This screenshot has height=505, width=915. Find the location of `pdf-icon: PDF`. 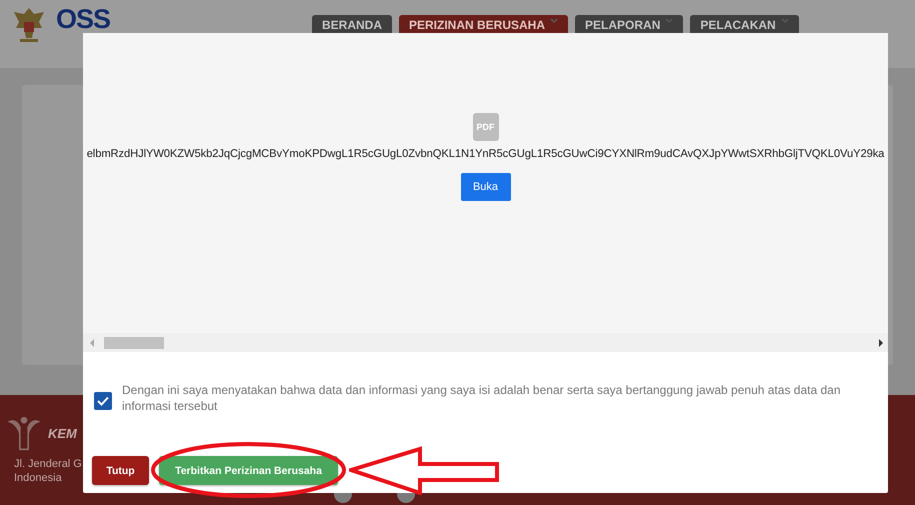

pdf-icon: PDF is located at coordinates (485, 127).